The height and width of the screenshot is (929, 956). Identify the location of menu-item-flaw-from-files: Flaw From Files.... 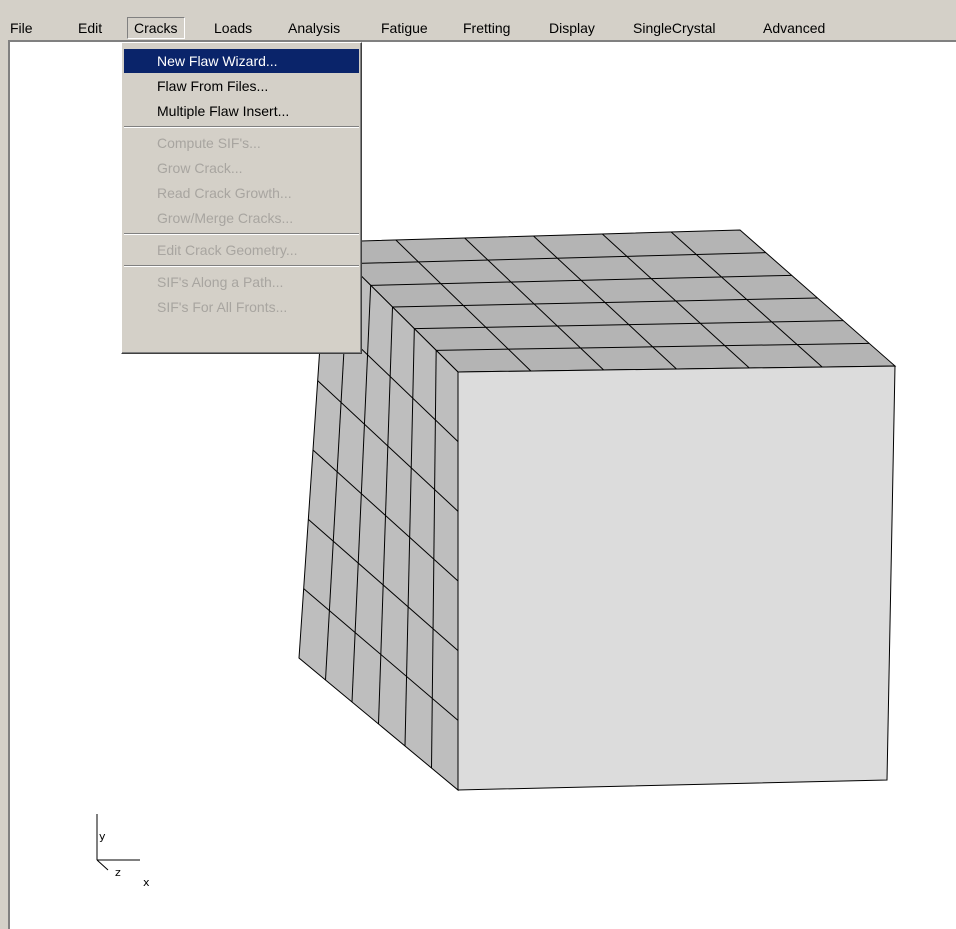
(241, 86).